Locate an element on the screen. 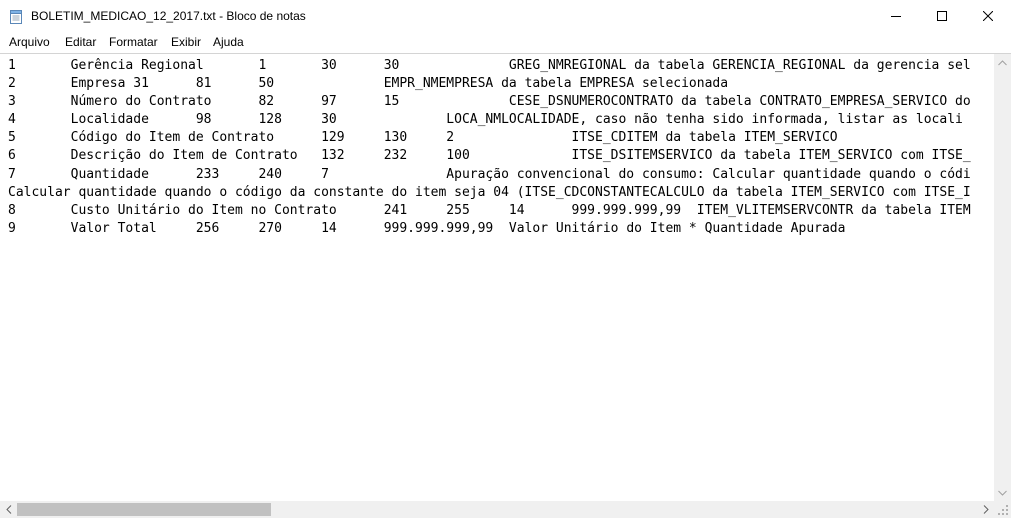  minimize-button is located at coordinates (896, 16).